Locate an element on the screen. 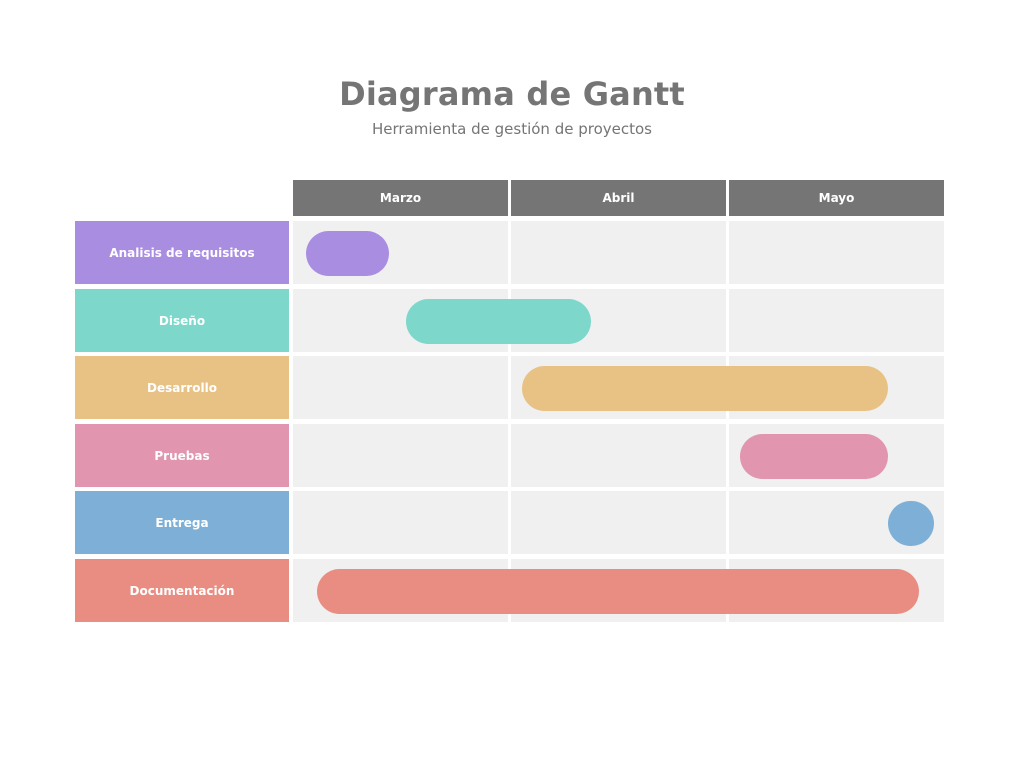 This screenshot has width=1024, height=768. task-label: Analisis de requisitos is located at coordinates (182, 252).